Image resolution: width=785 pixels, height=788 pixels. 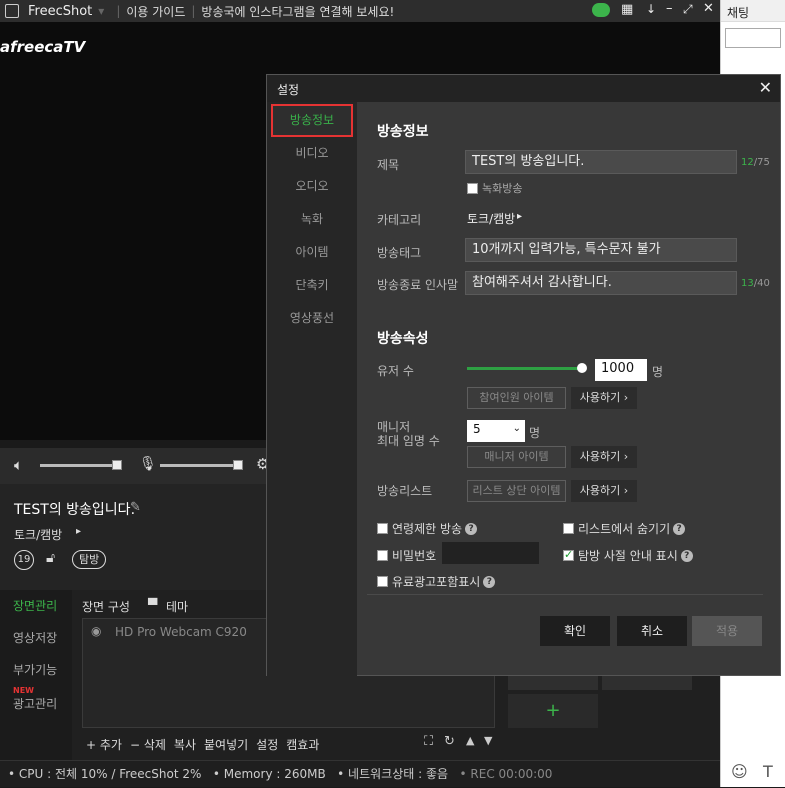 What do you see at coordinates (628, 555) in the screenshot?
I see `tambang-option: 탐방 사절 안내 표시?` at bounding box center [628, 555].